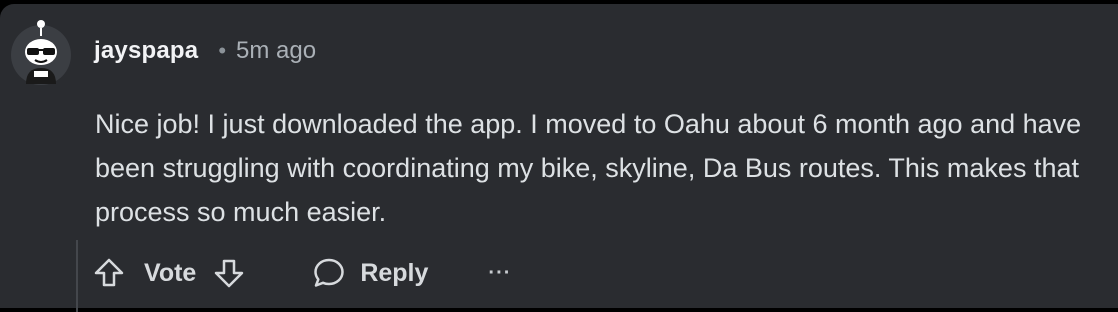 This screenshot has width=1118, height=312. Describe the element at coordinates (394, 272) in the screenshot. I see `reply-label: Reply` at that location.